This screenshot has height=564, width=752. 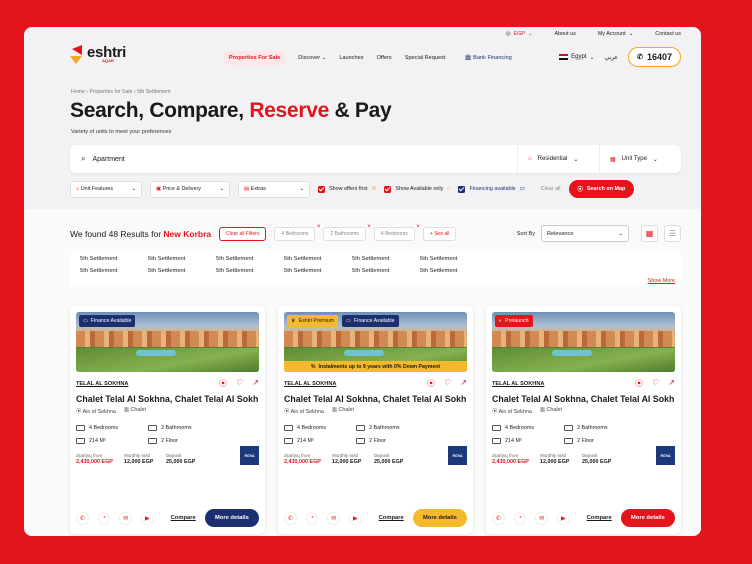 What do you see at coordinates (672, 233) in the screenshot?
I see `list-view-button: ☰` at bounding box center [672, 233].